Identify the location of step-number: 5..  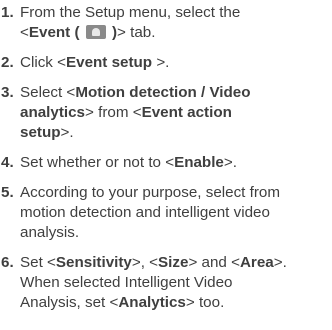
(7, 192).